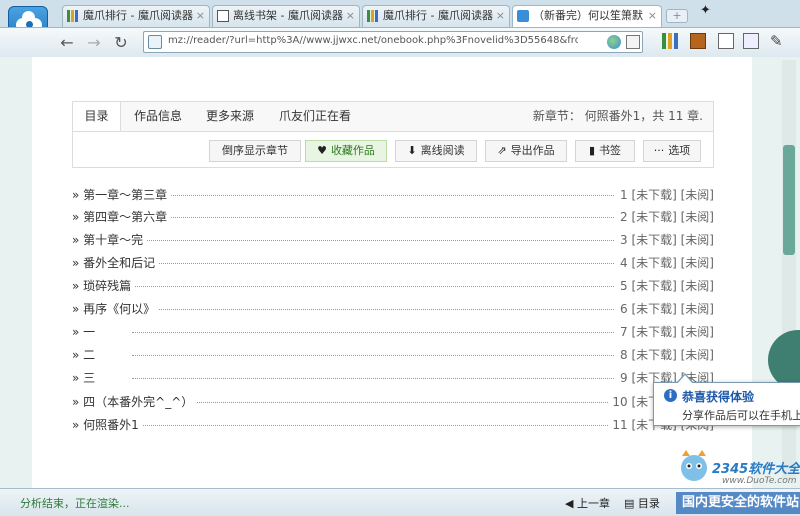 The width and height of the screenshot is (800, 516). What do you see at coordinates (97, 117) in the screenshot?
I see `tab-toc: 目录` at bounding box center [97, 117].